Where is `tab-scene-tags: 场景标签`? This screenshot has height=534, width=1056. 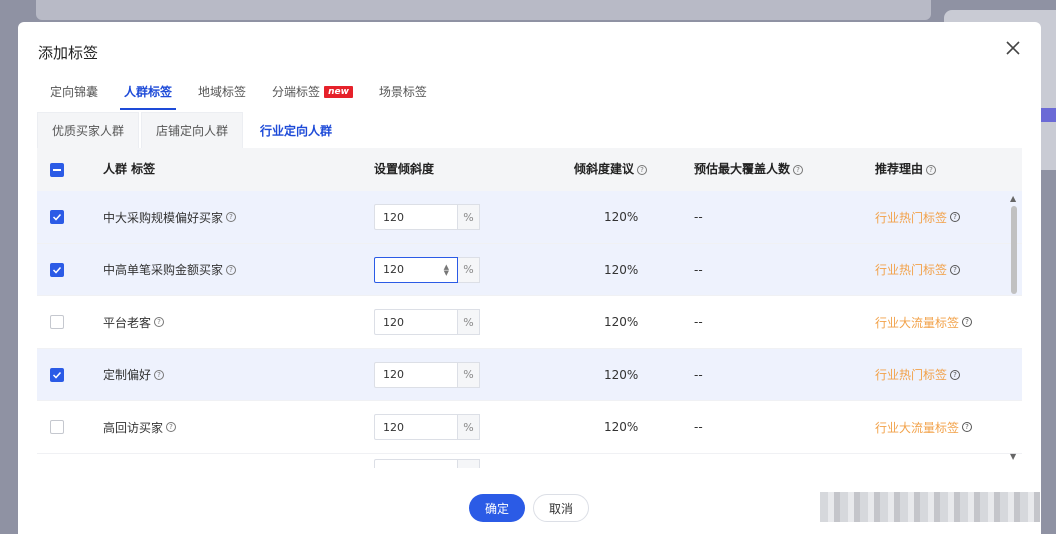 tab-scene-tags: 场景标签 is located at coordinates (403, 97).